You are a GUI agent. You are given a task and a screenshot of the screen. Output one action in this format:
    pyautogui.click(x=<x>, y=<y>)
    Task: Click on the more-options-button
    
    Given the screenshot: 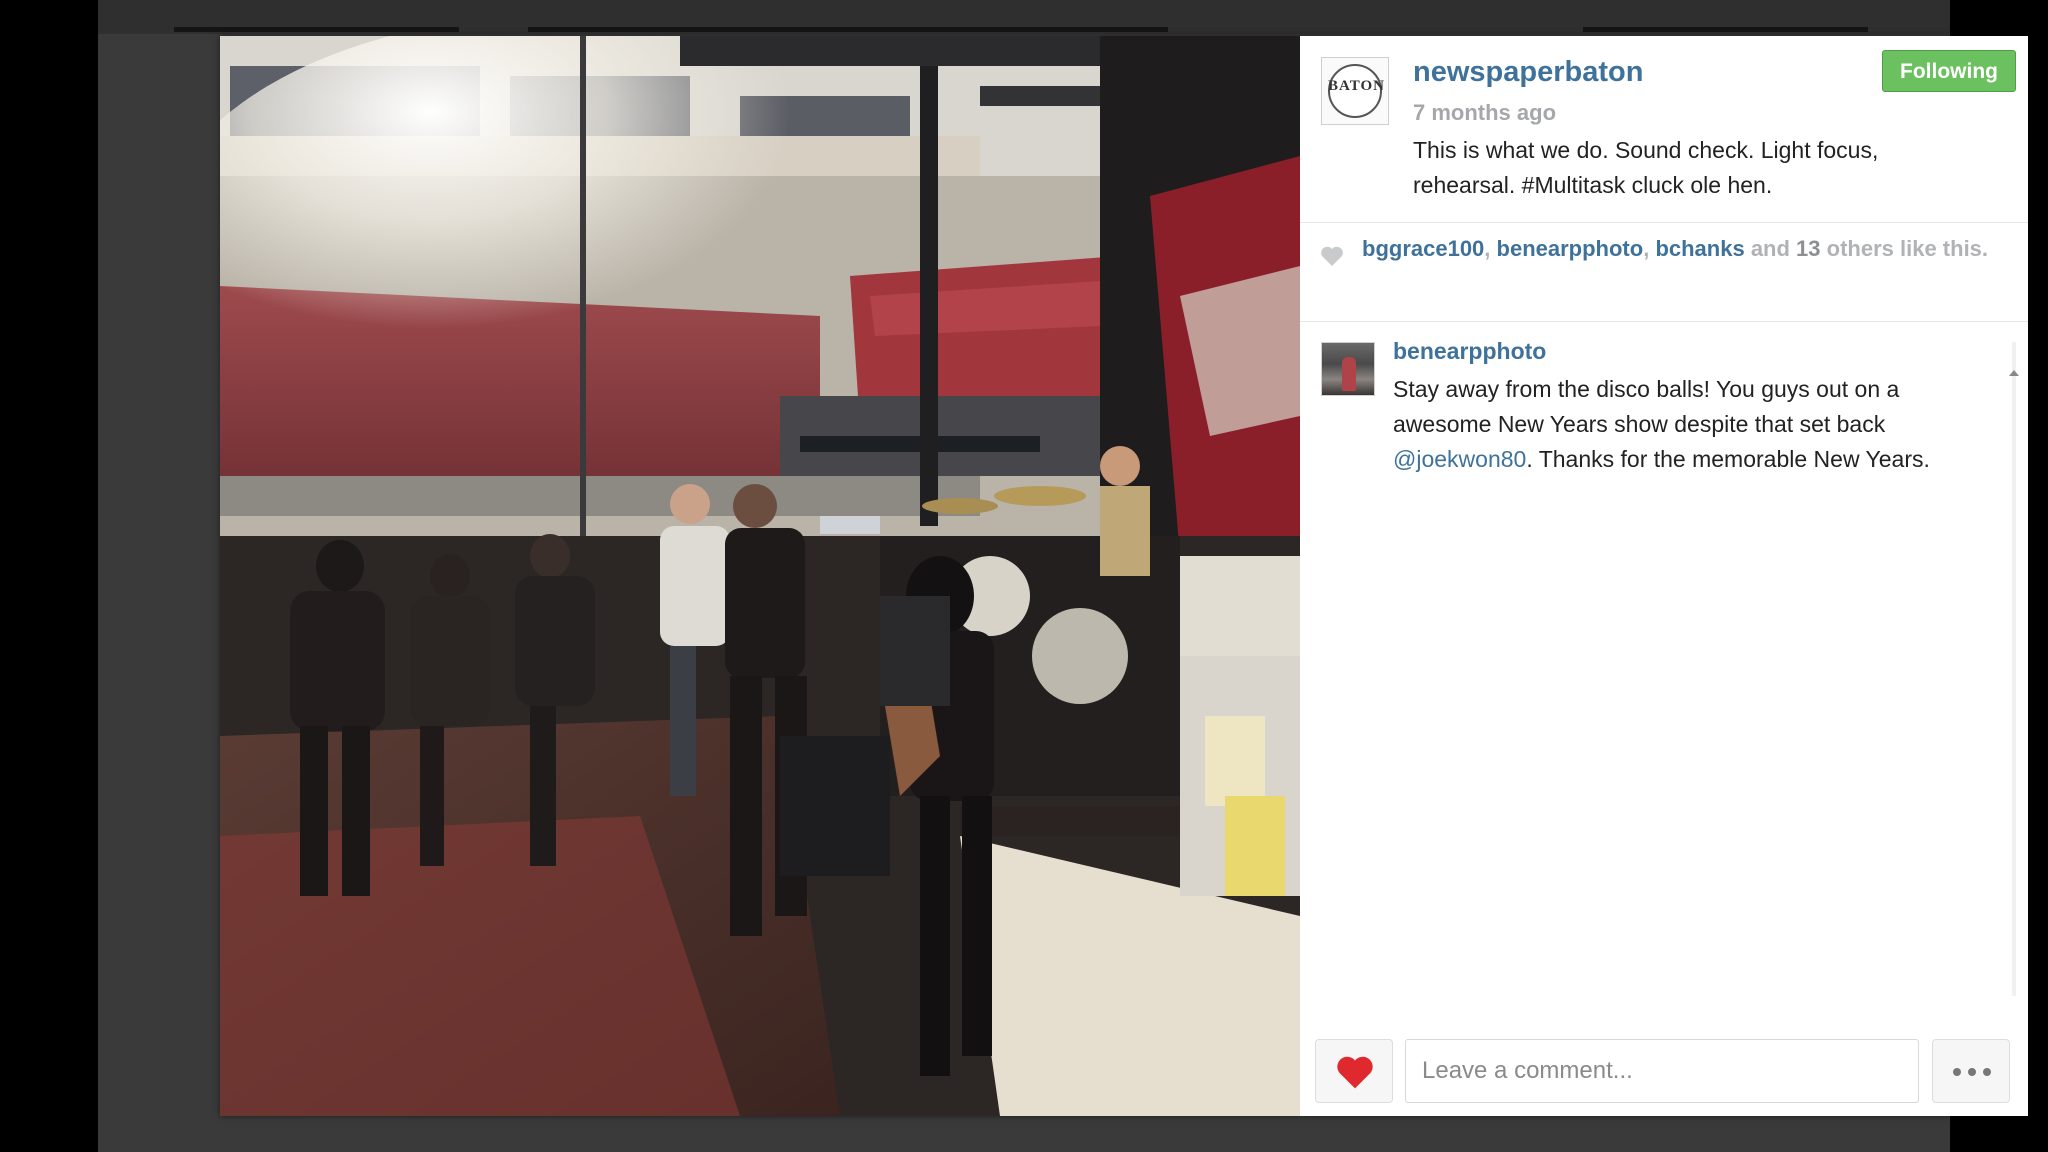 What is the action you would take?
    pyautogui.click(x=1971, y=1071)
    